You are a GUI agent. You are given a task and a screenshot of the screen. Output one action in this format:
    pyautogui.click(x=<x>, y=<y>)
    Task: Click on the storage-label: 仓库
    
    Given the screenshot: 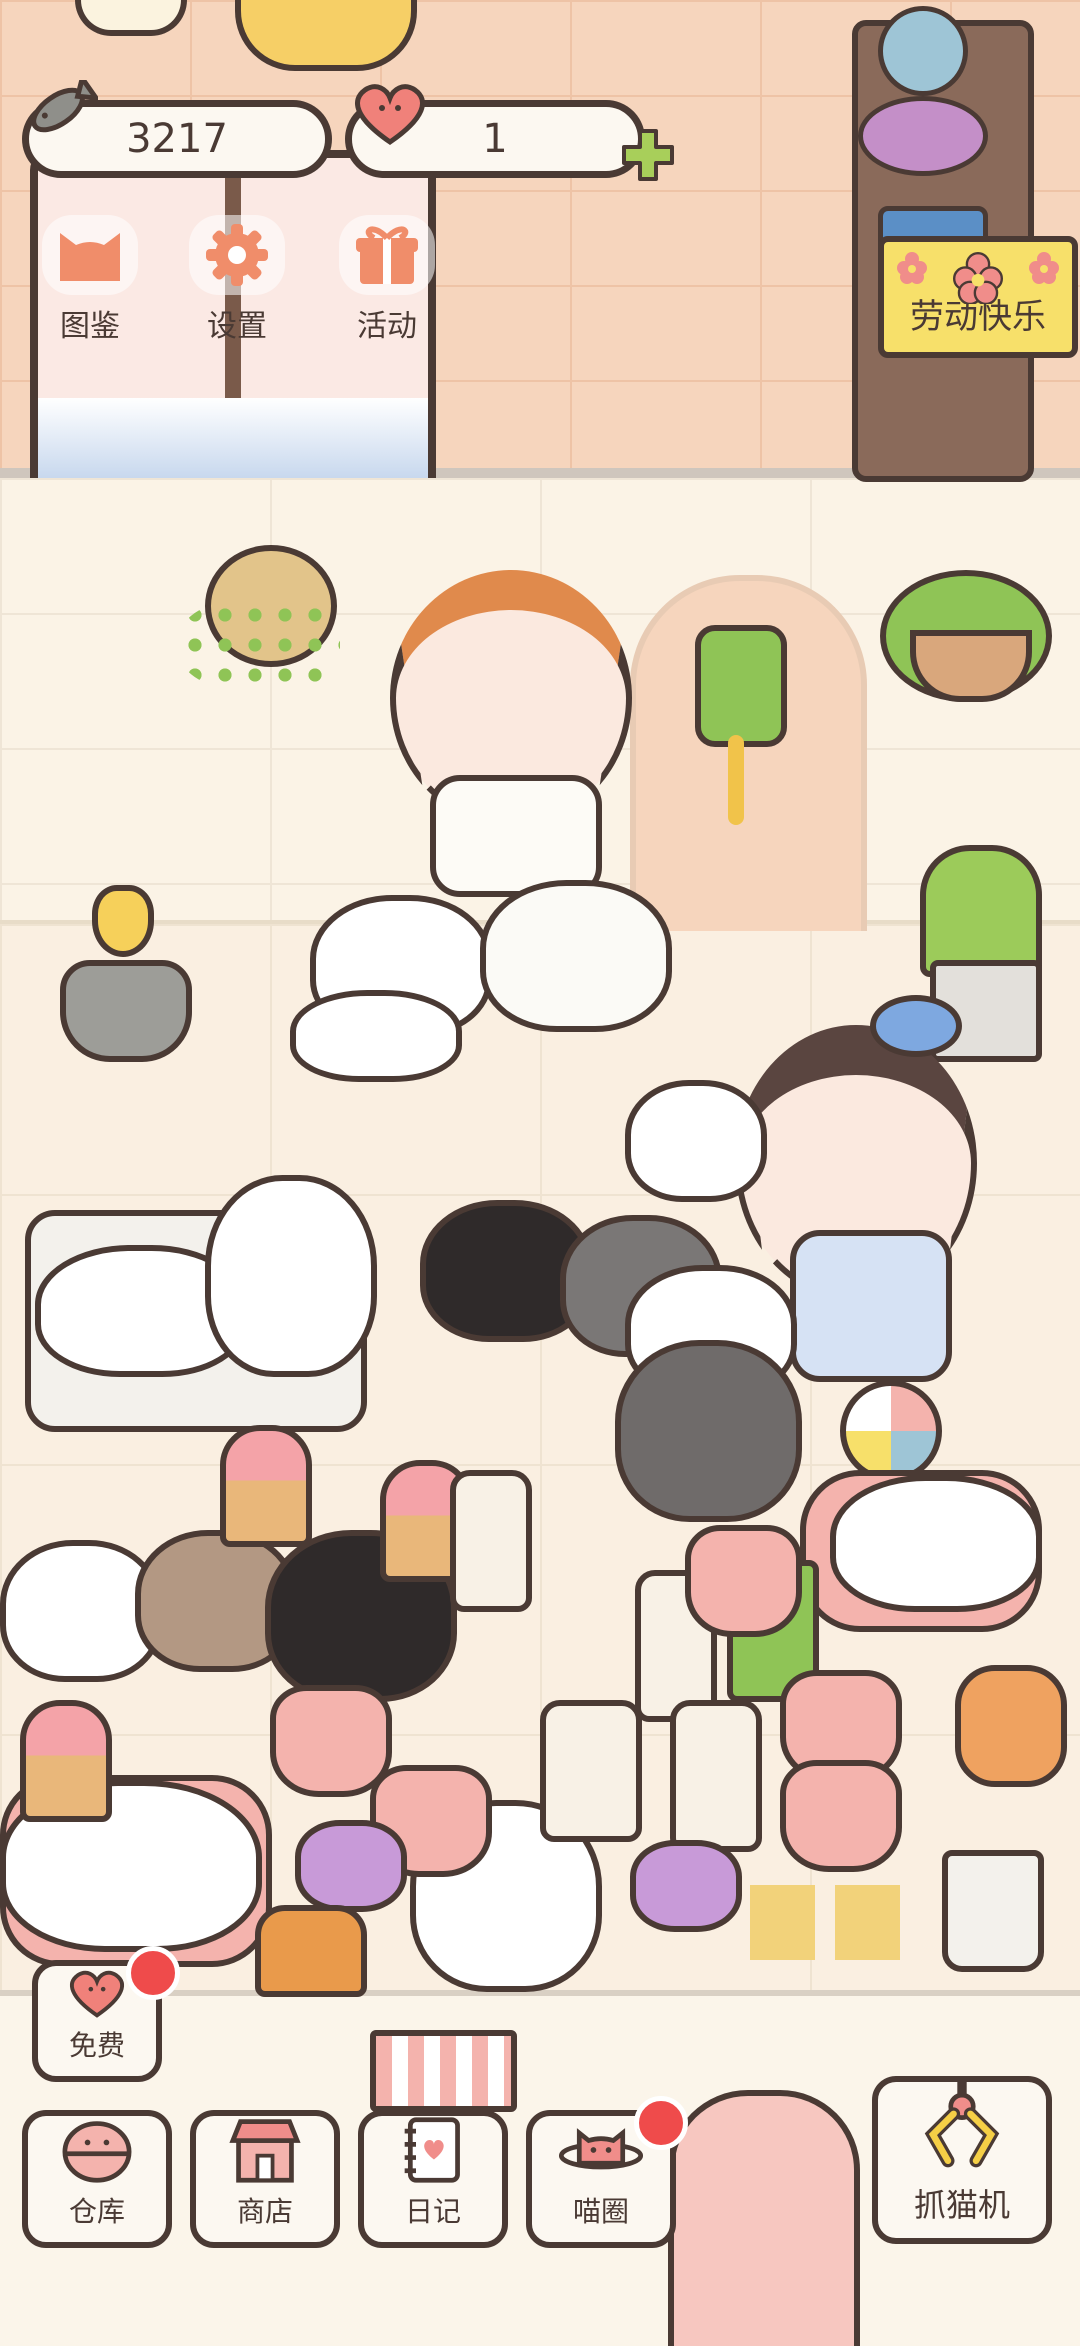 What is the action you would take?
    pyautogui.click(x=96, y=2211)
    